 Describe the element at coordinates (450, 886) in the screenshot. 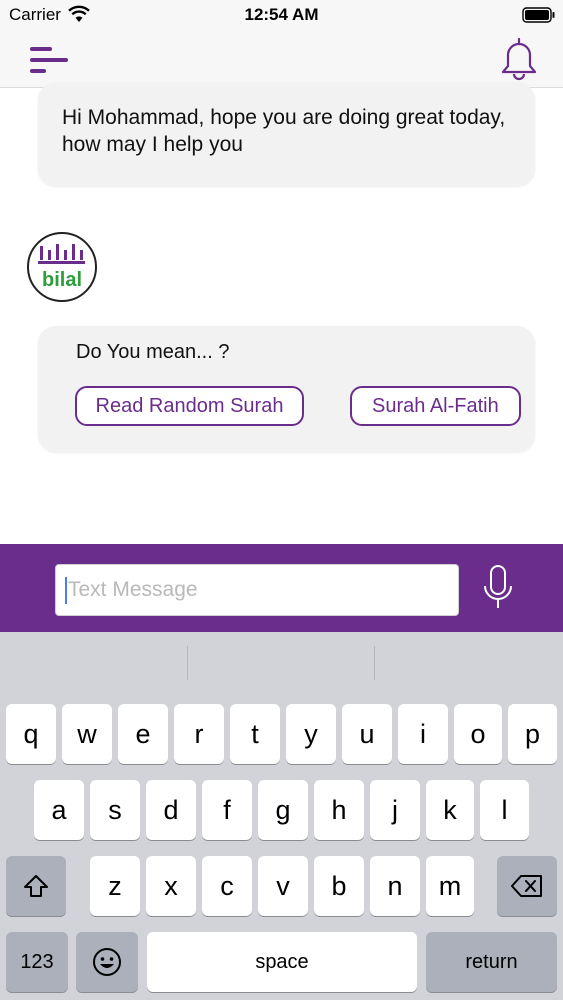

I see `key-m: m` at that location.